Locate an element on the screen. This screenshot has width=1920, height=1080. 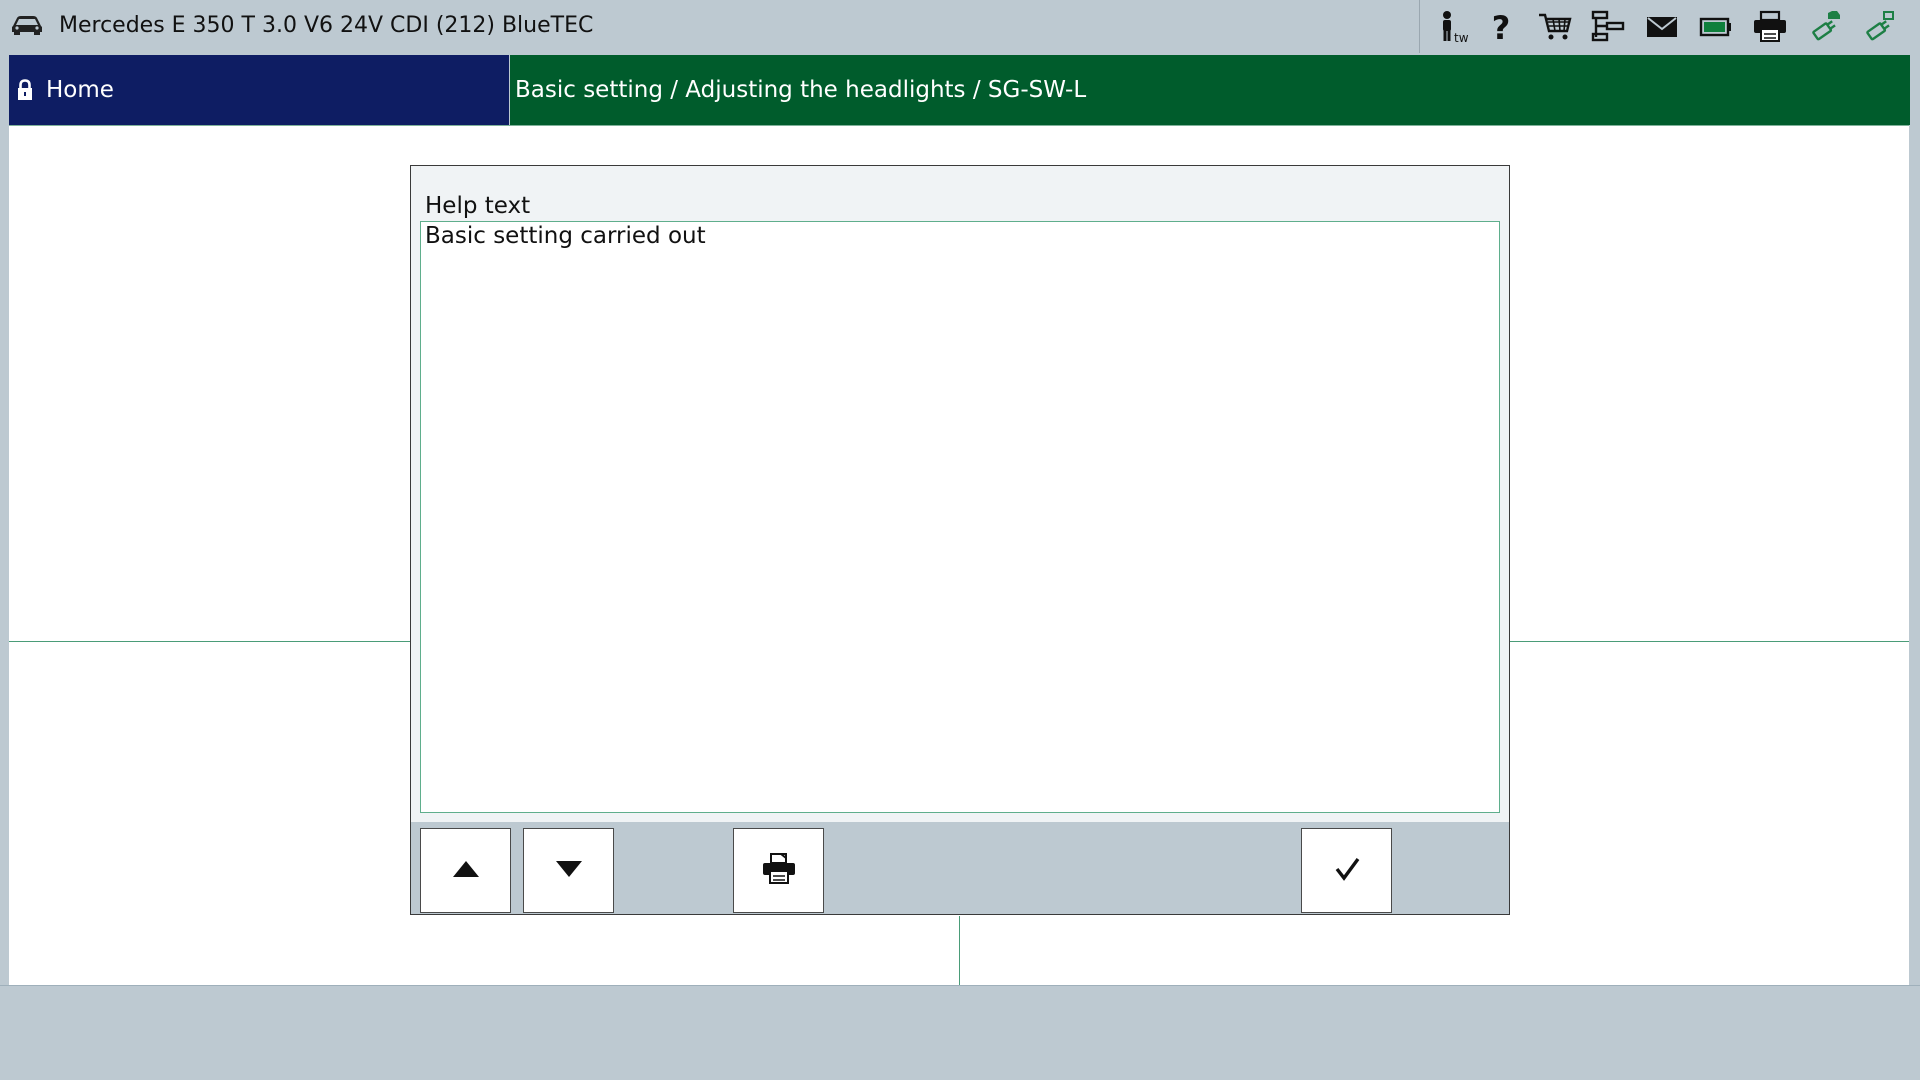
lock-icon is located at coordinates (25, 90).